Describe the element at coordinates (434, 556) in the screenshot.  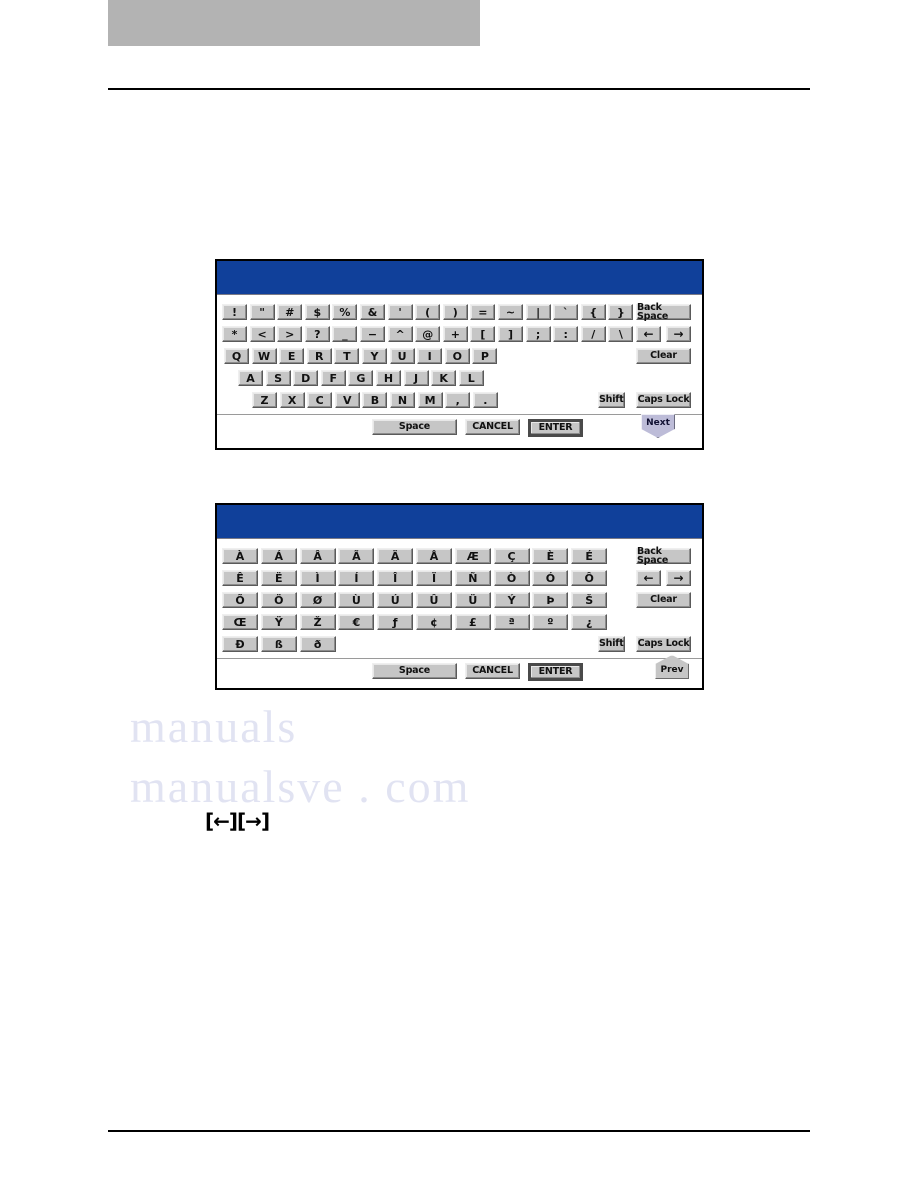
I see `key-char-c5: Å` at that location.